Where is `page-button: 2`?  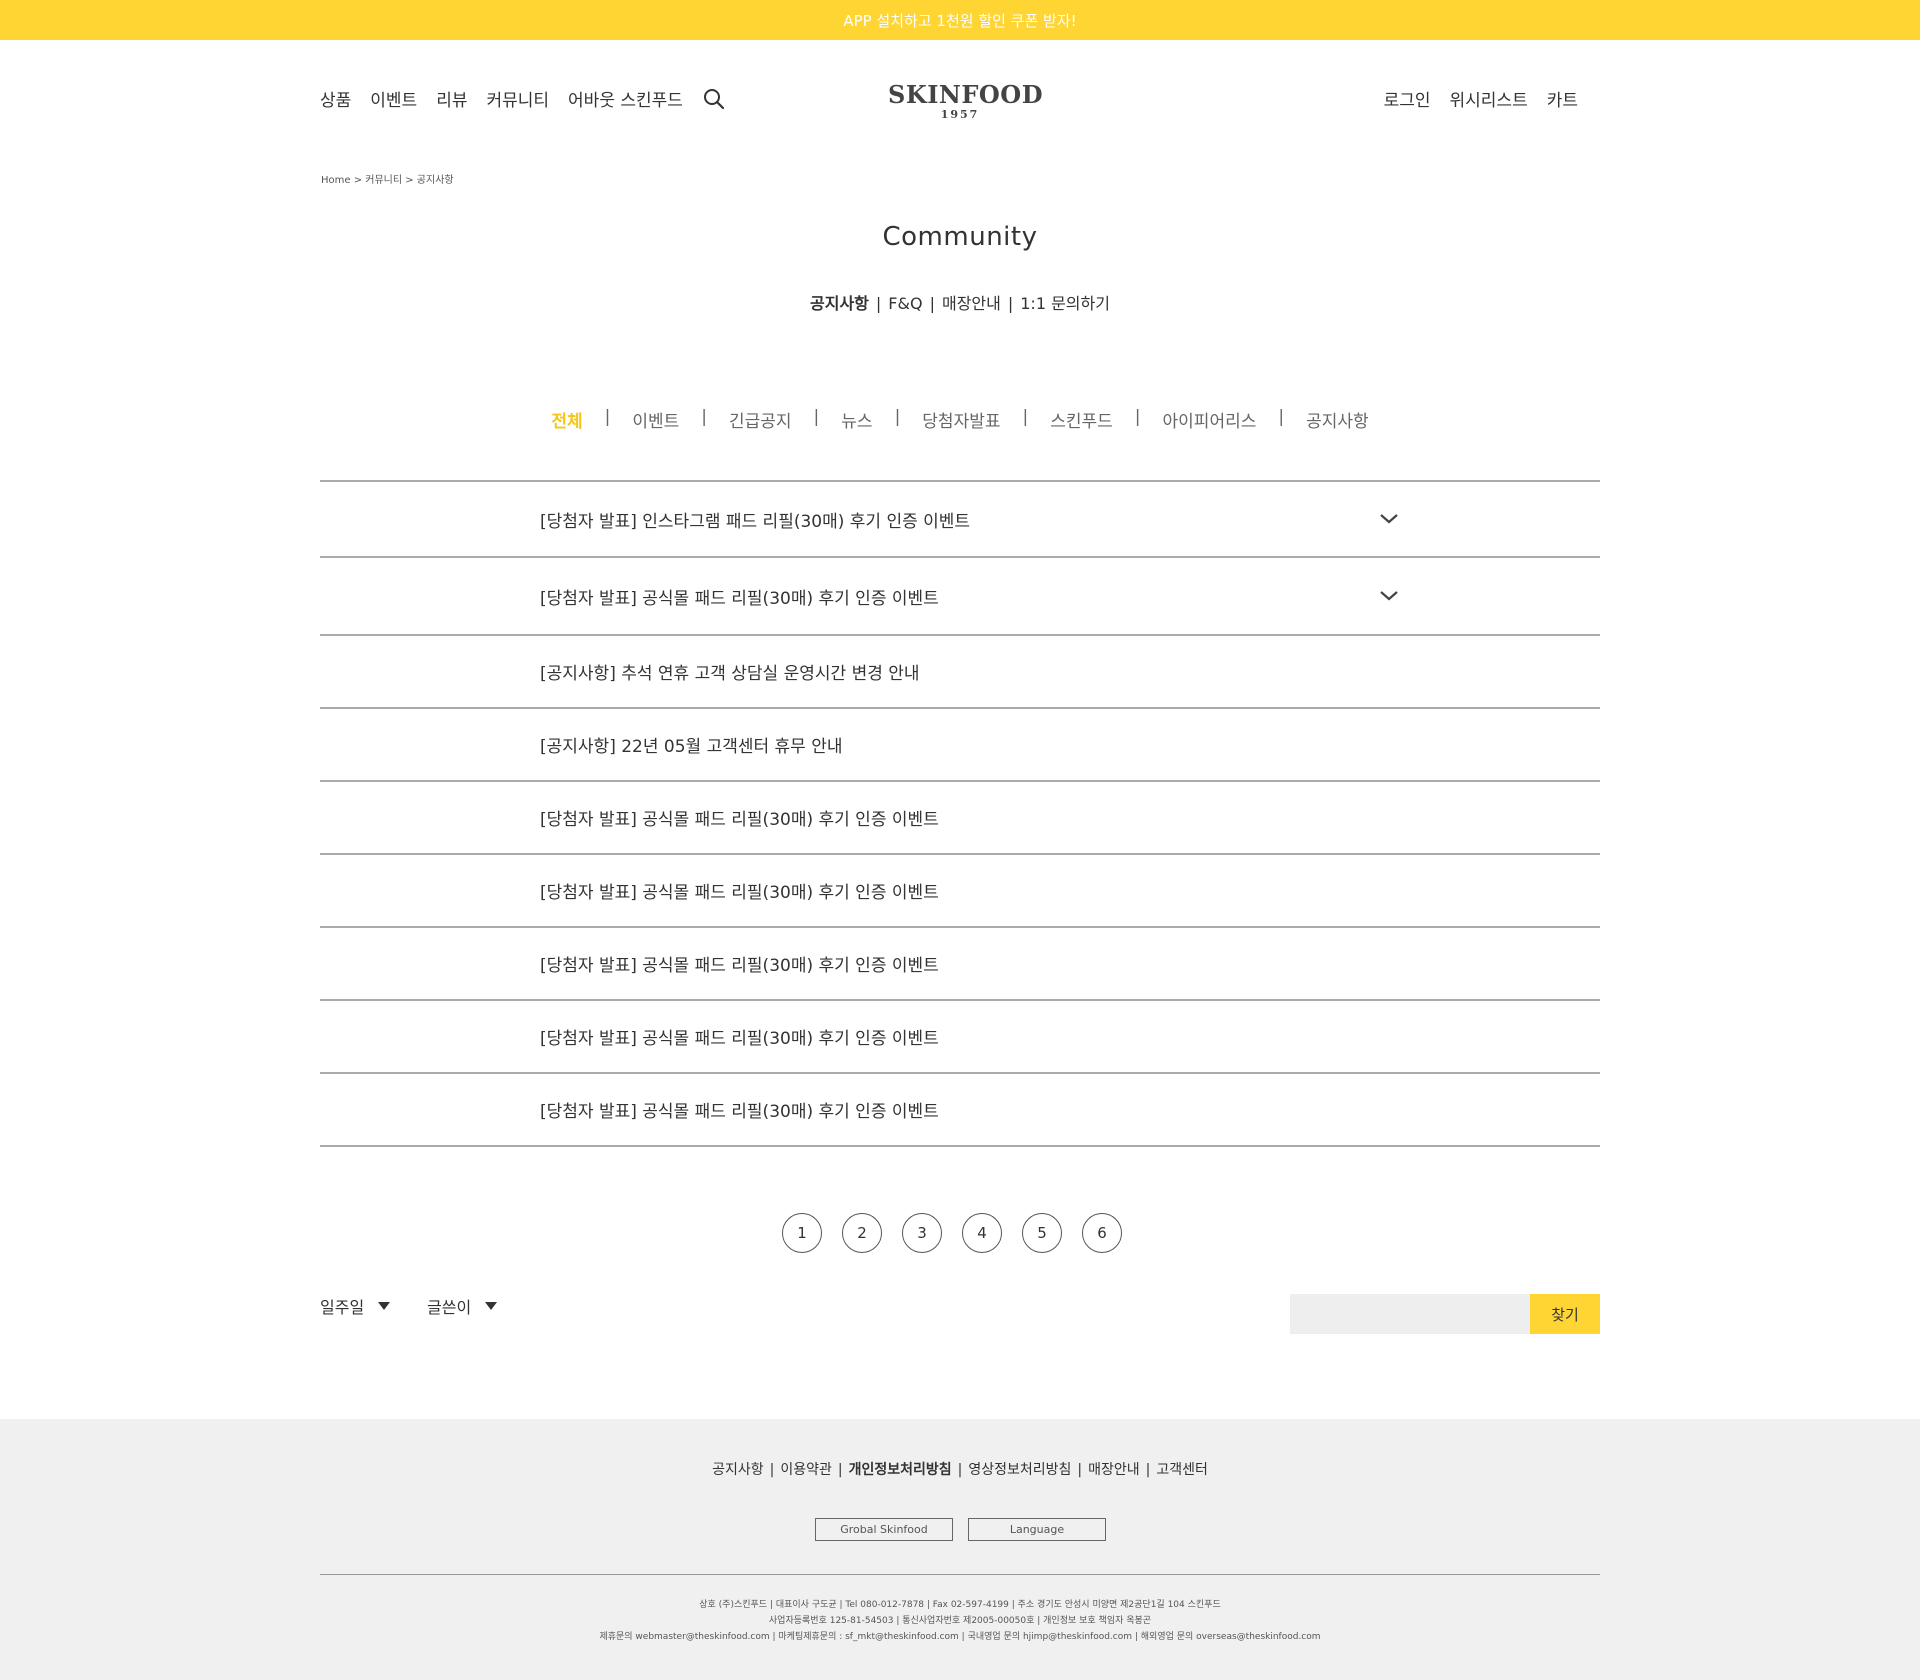 page-button: 2 is located at coordinates (862, 1233).